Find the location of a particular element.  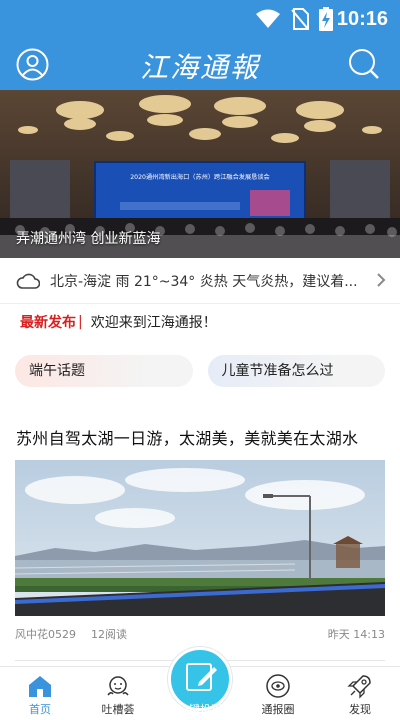

chevron-right-icon is located at coordinates (381, 280).